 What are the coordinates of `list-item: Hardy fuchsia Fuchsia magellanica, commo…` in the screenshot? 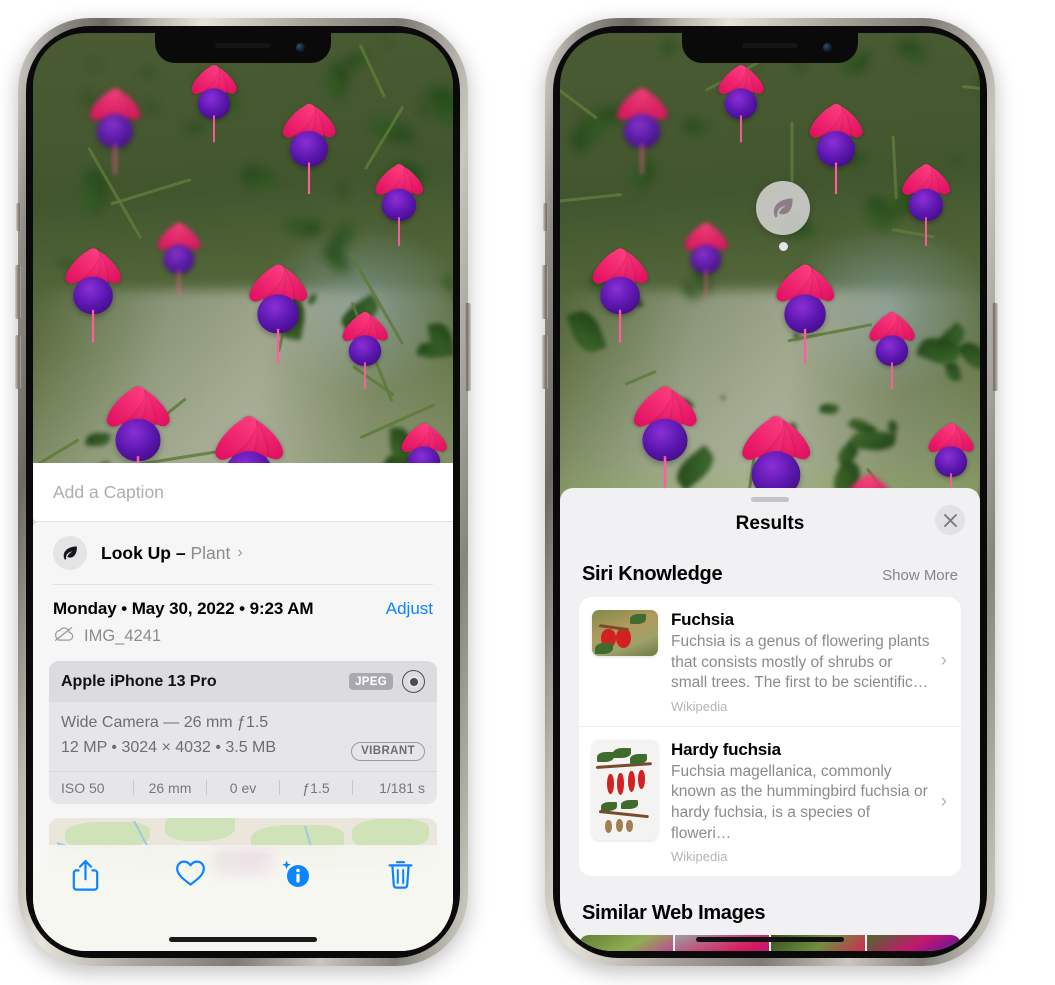 It's located at (770, 800).